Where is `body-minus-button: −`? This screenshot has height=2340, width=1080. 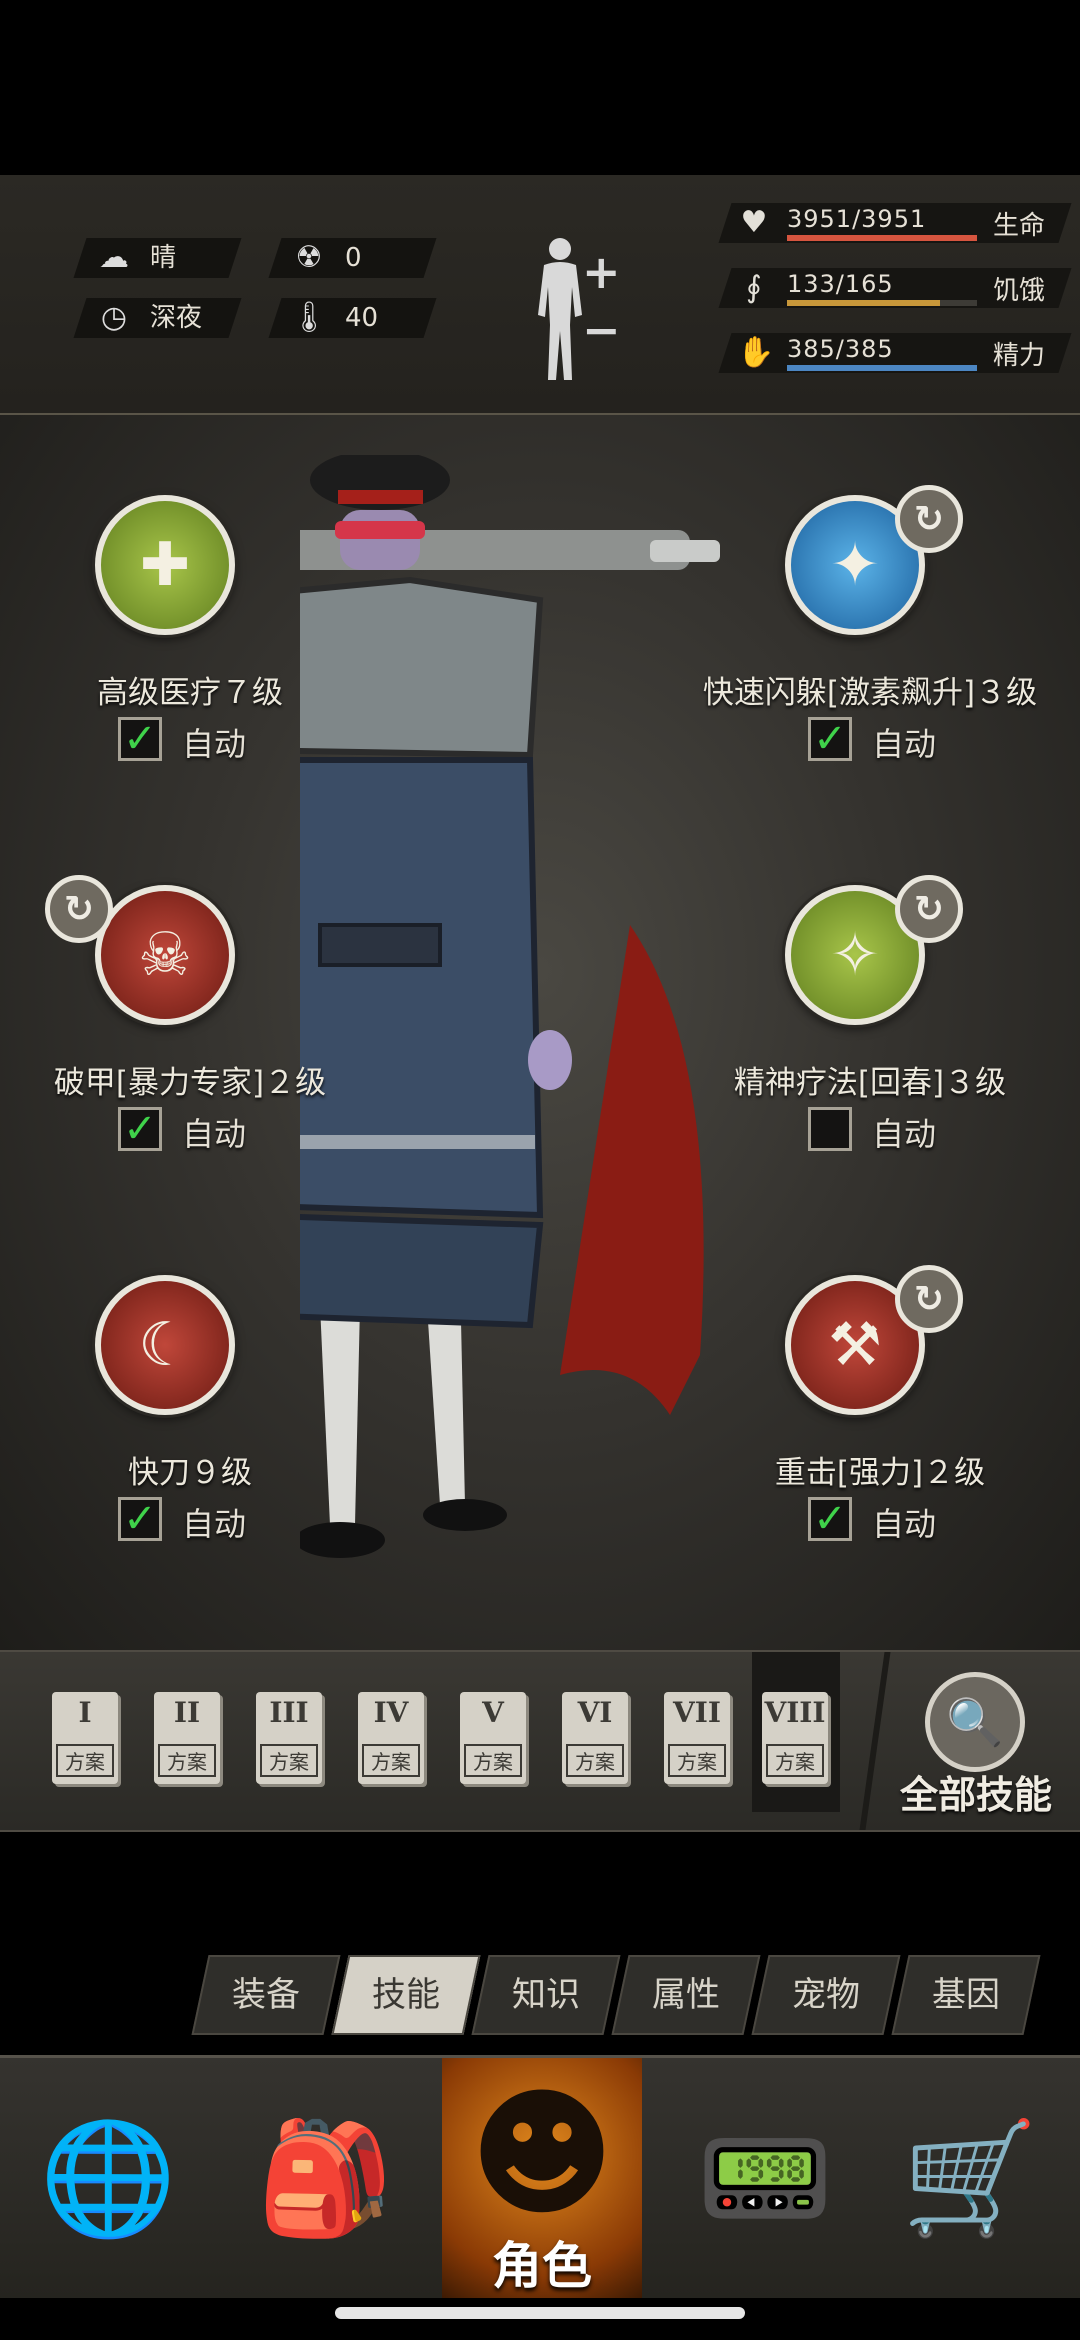 body-minus-button: − is located at coordinates (601, 330).